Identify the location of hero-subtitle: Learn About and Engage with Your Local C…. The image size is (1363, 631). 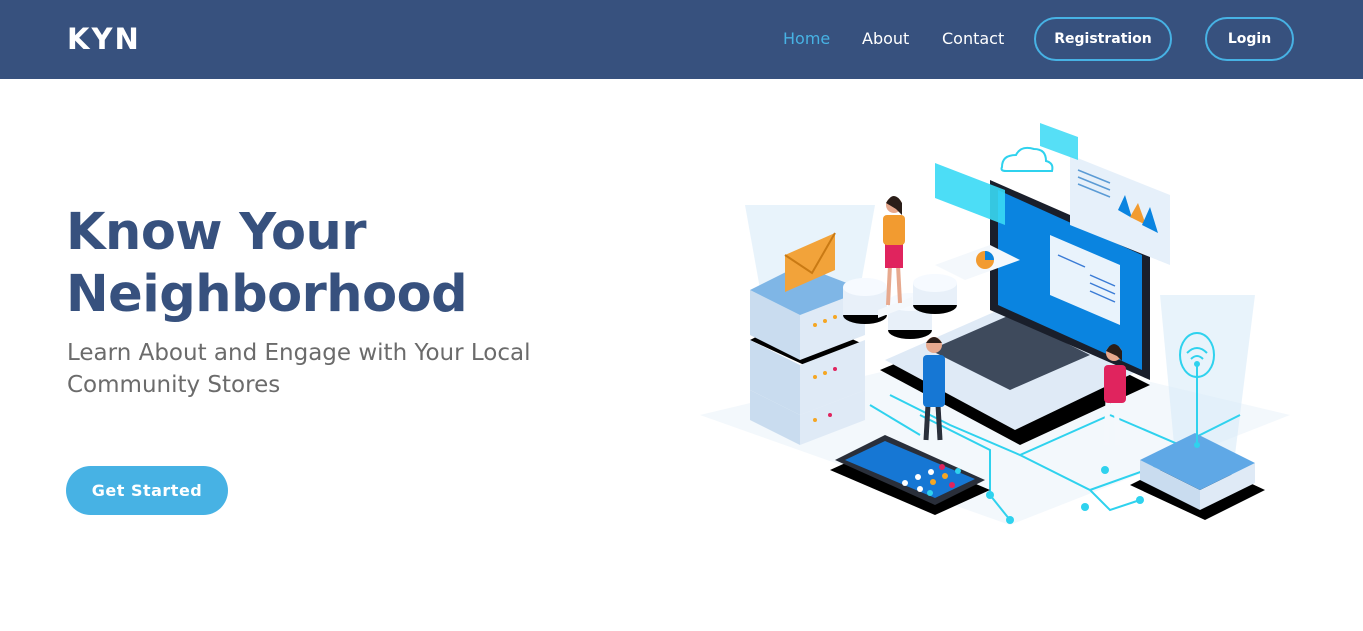
(327, 369).